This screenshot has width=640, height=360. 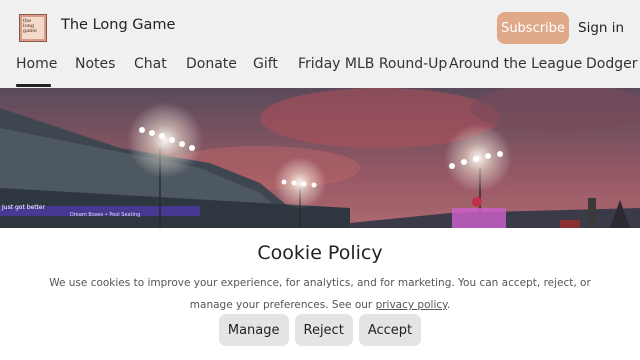 What do you see at coordinates (320, 253) in the screenshot?
I see `cookie-title: Cookie Policy` at bounding box center [320, 253].